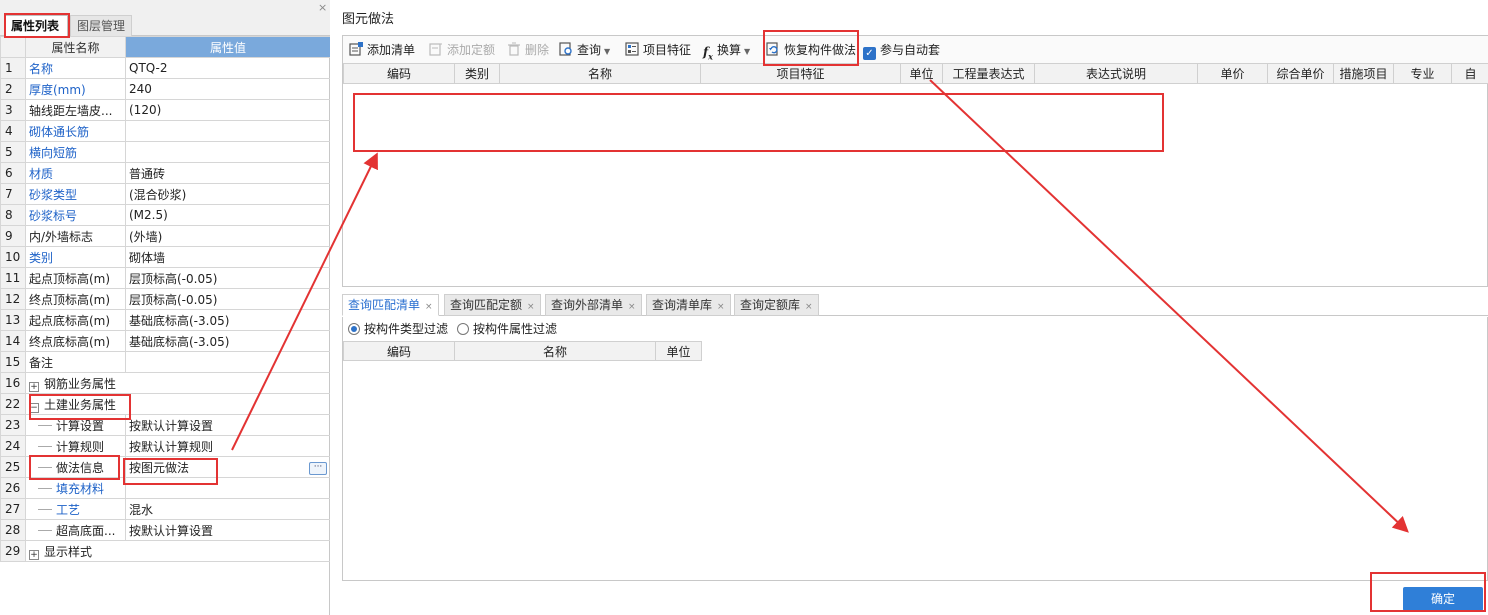 The width and height of the screenshot is (1488, 615). I want to click on add-list-icon, so click(356, 49).